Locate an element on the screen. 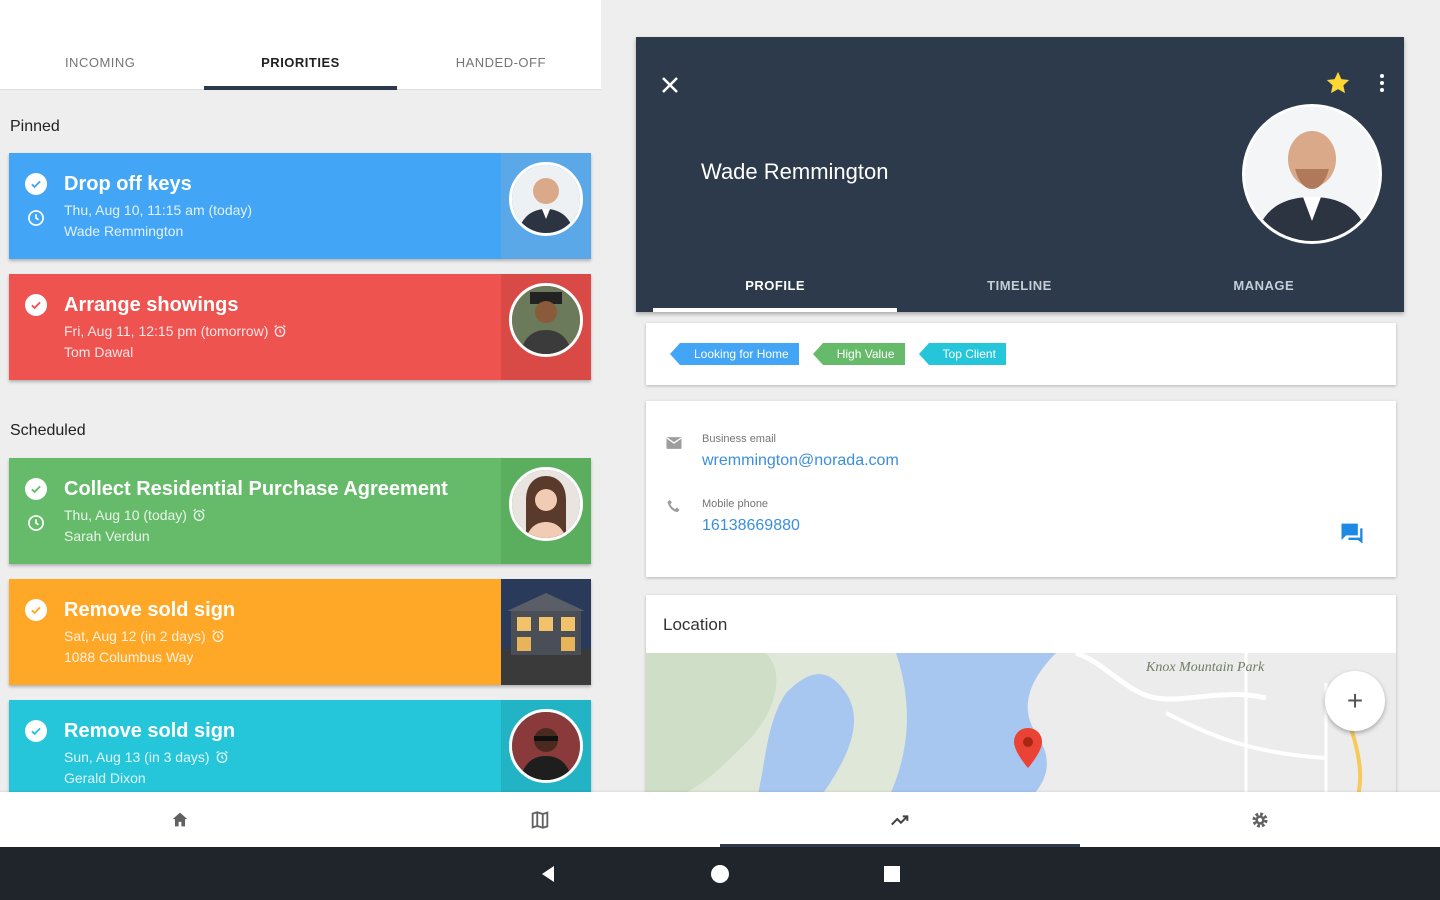 This screenshot has height=900, width=1440. tag-chip: Looking for Home is located at coordinates (734, 354).